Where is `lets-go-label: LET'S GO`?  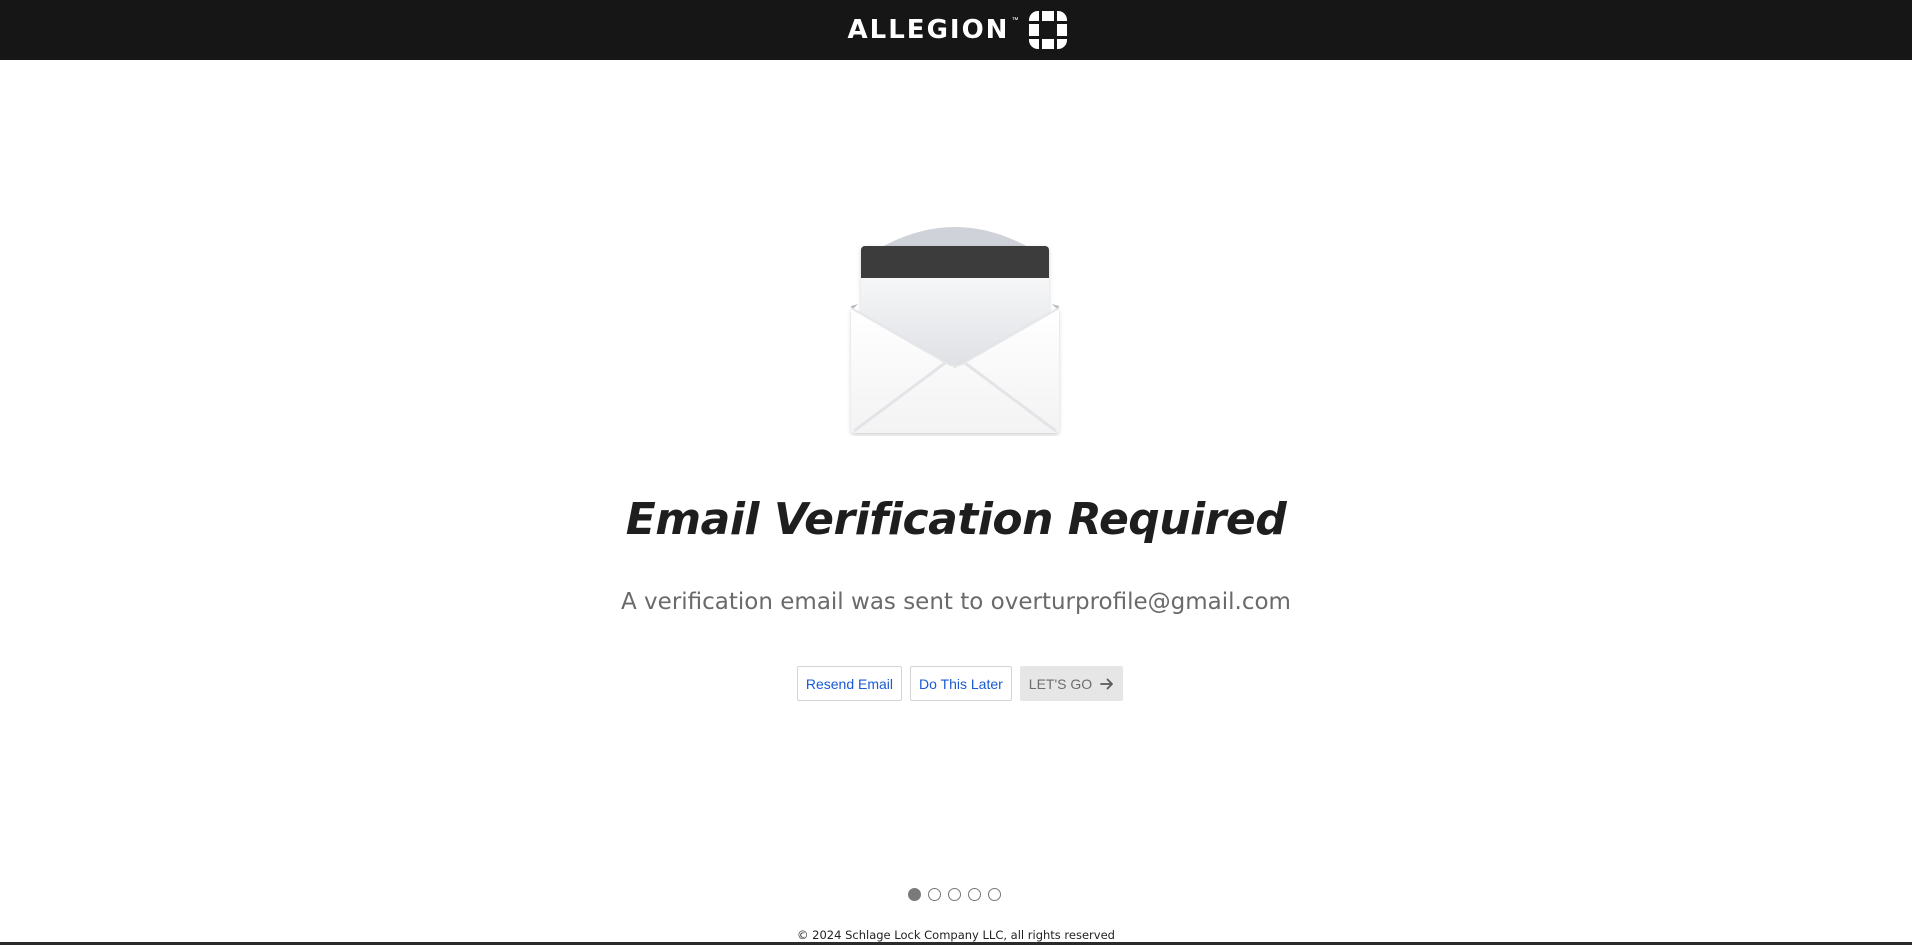
lets-go-label: LET'S GO is located at coordinates (1060, 683).